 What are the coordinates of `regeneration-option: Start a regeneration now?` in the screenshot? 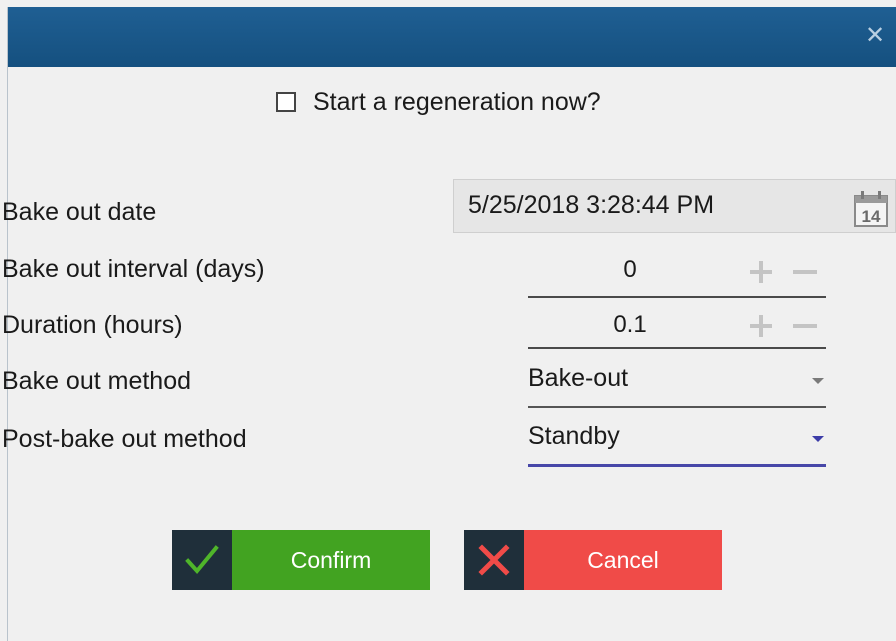 It's located at (438, 102).